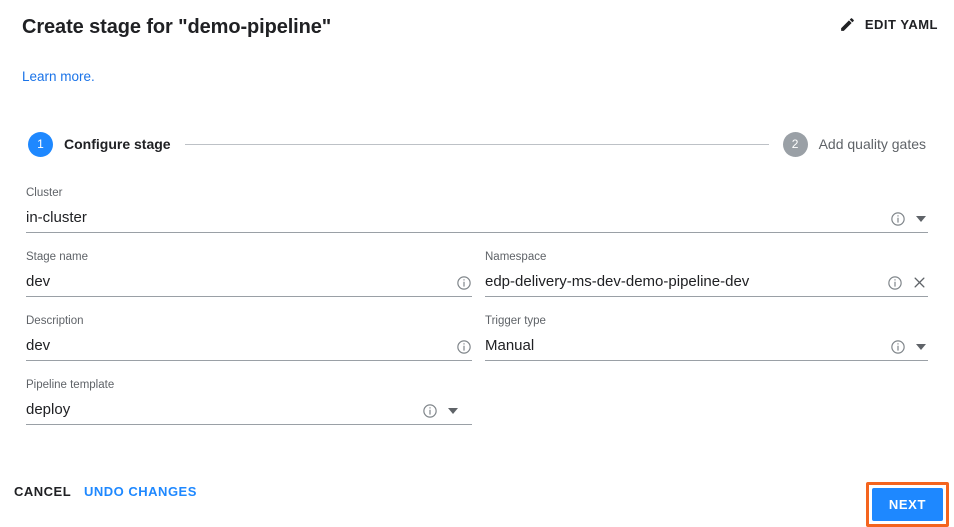  Describe the element at coordinates (901, 24) in the screenshot. I see `edit-yaml-label: EDIT YAML` at that location.